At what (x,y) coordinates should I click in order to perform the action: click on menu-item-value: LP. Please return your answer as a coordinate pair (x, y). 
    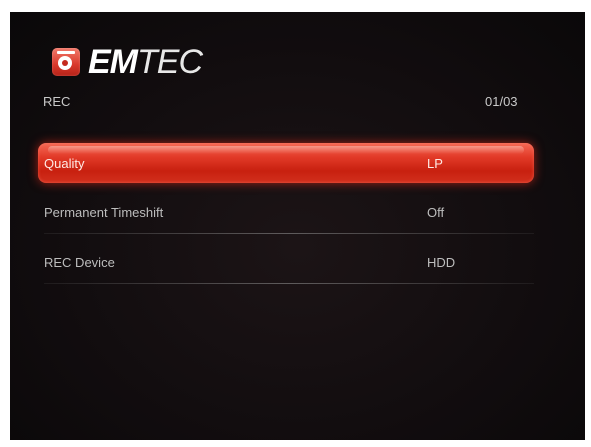
    Looking at the image, I should click on (435, 163).